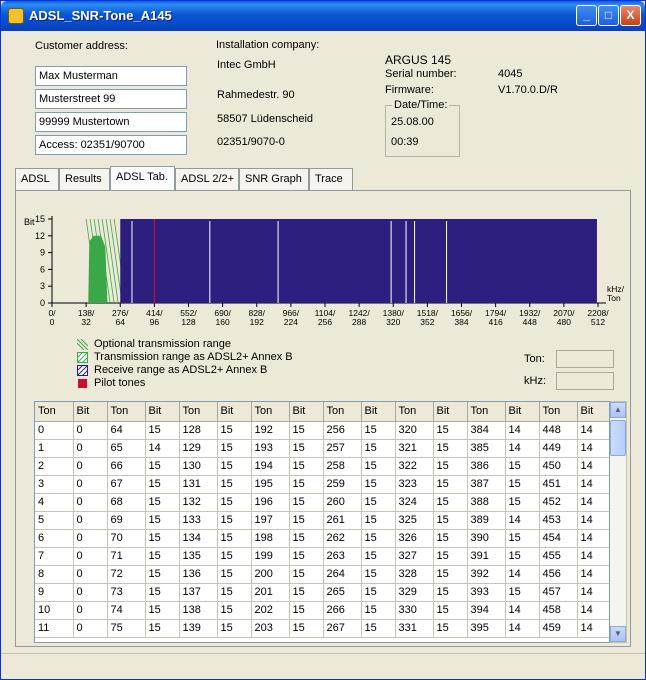 The width and height of the screenshot is (646, 680). I want to click on cell-ton: 261, so click(342, 520).